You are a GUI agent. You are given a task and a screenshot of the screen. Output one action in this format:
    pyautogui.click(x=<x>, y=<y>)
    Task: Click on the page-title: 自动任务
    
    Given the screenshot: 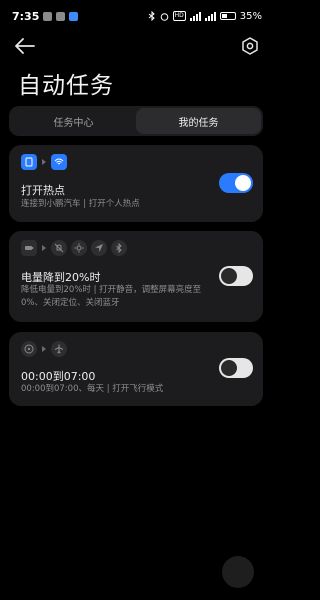 What is the action you would take?
    pyautogui.click(x=66, y=86)
    